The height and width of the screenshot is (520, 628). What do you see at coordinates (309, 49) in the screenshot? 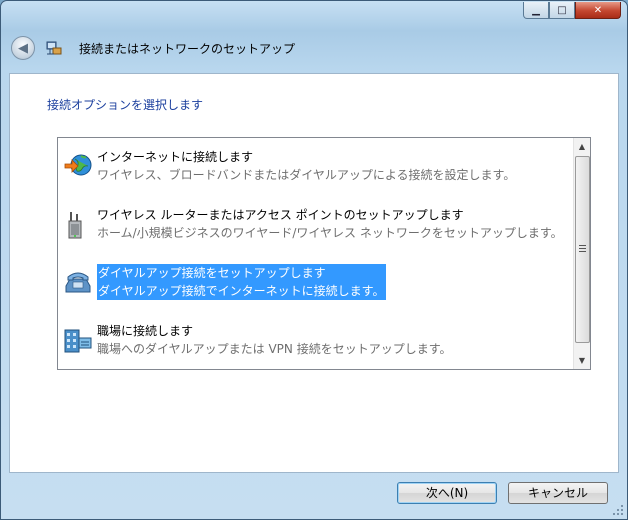
I see `wizard-header: ◀ 接続またはネットワークのセットアップ` at bounding box center [309, 49].